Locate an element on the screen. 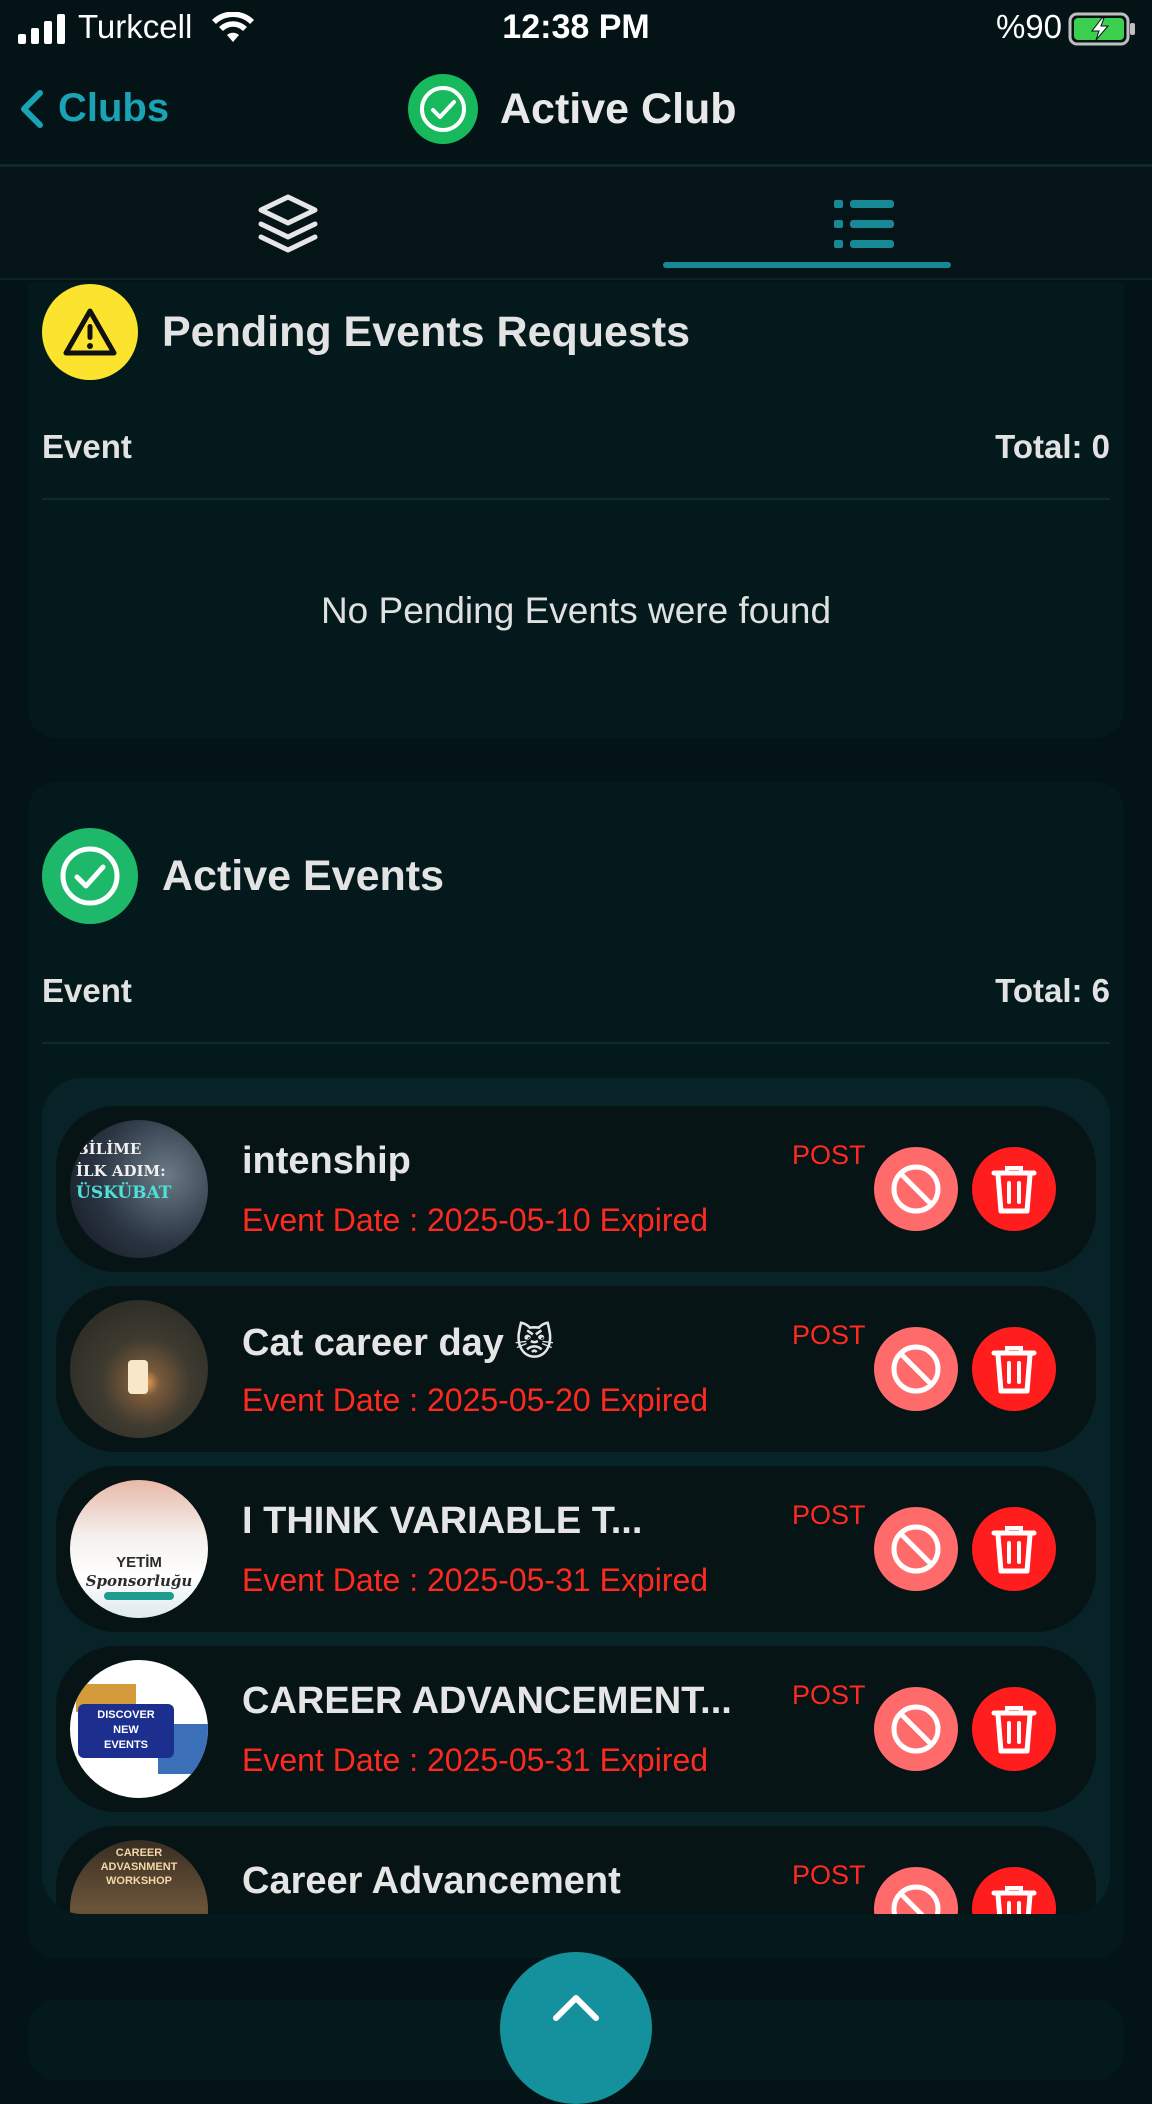 The width and height of the screenshot is (1152, 2104). pending-column-label: Event is located at coordinates (87, 446).